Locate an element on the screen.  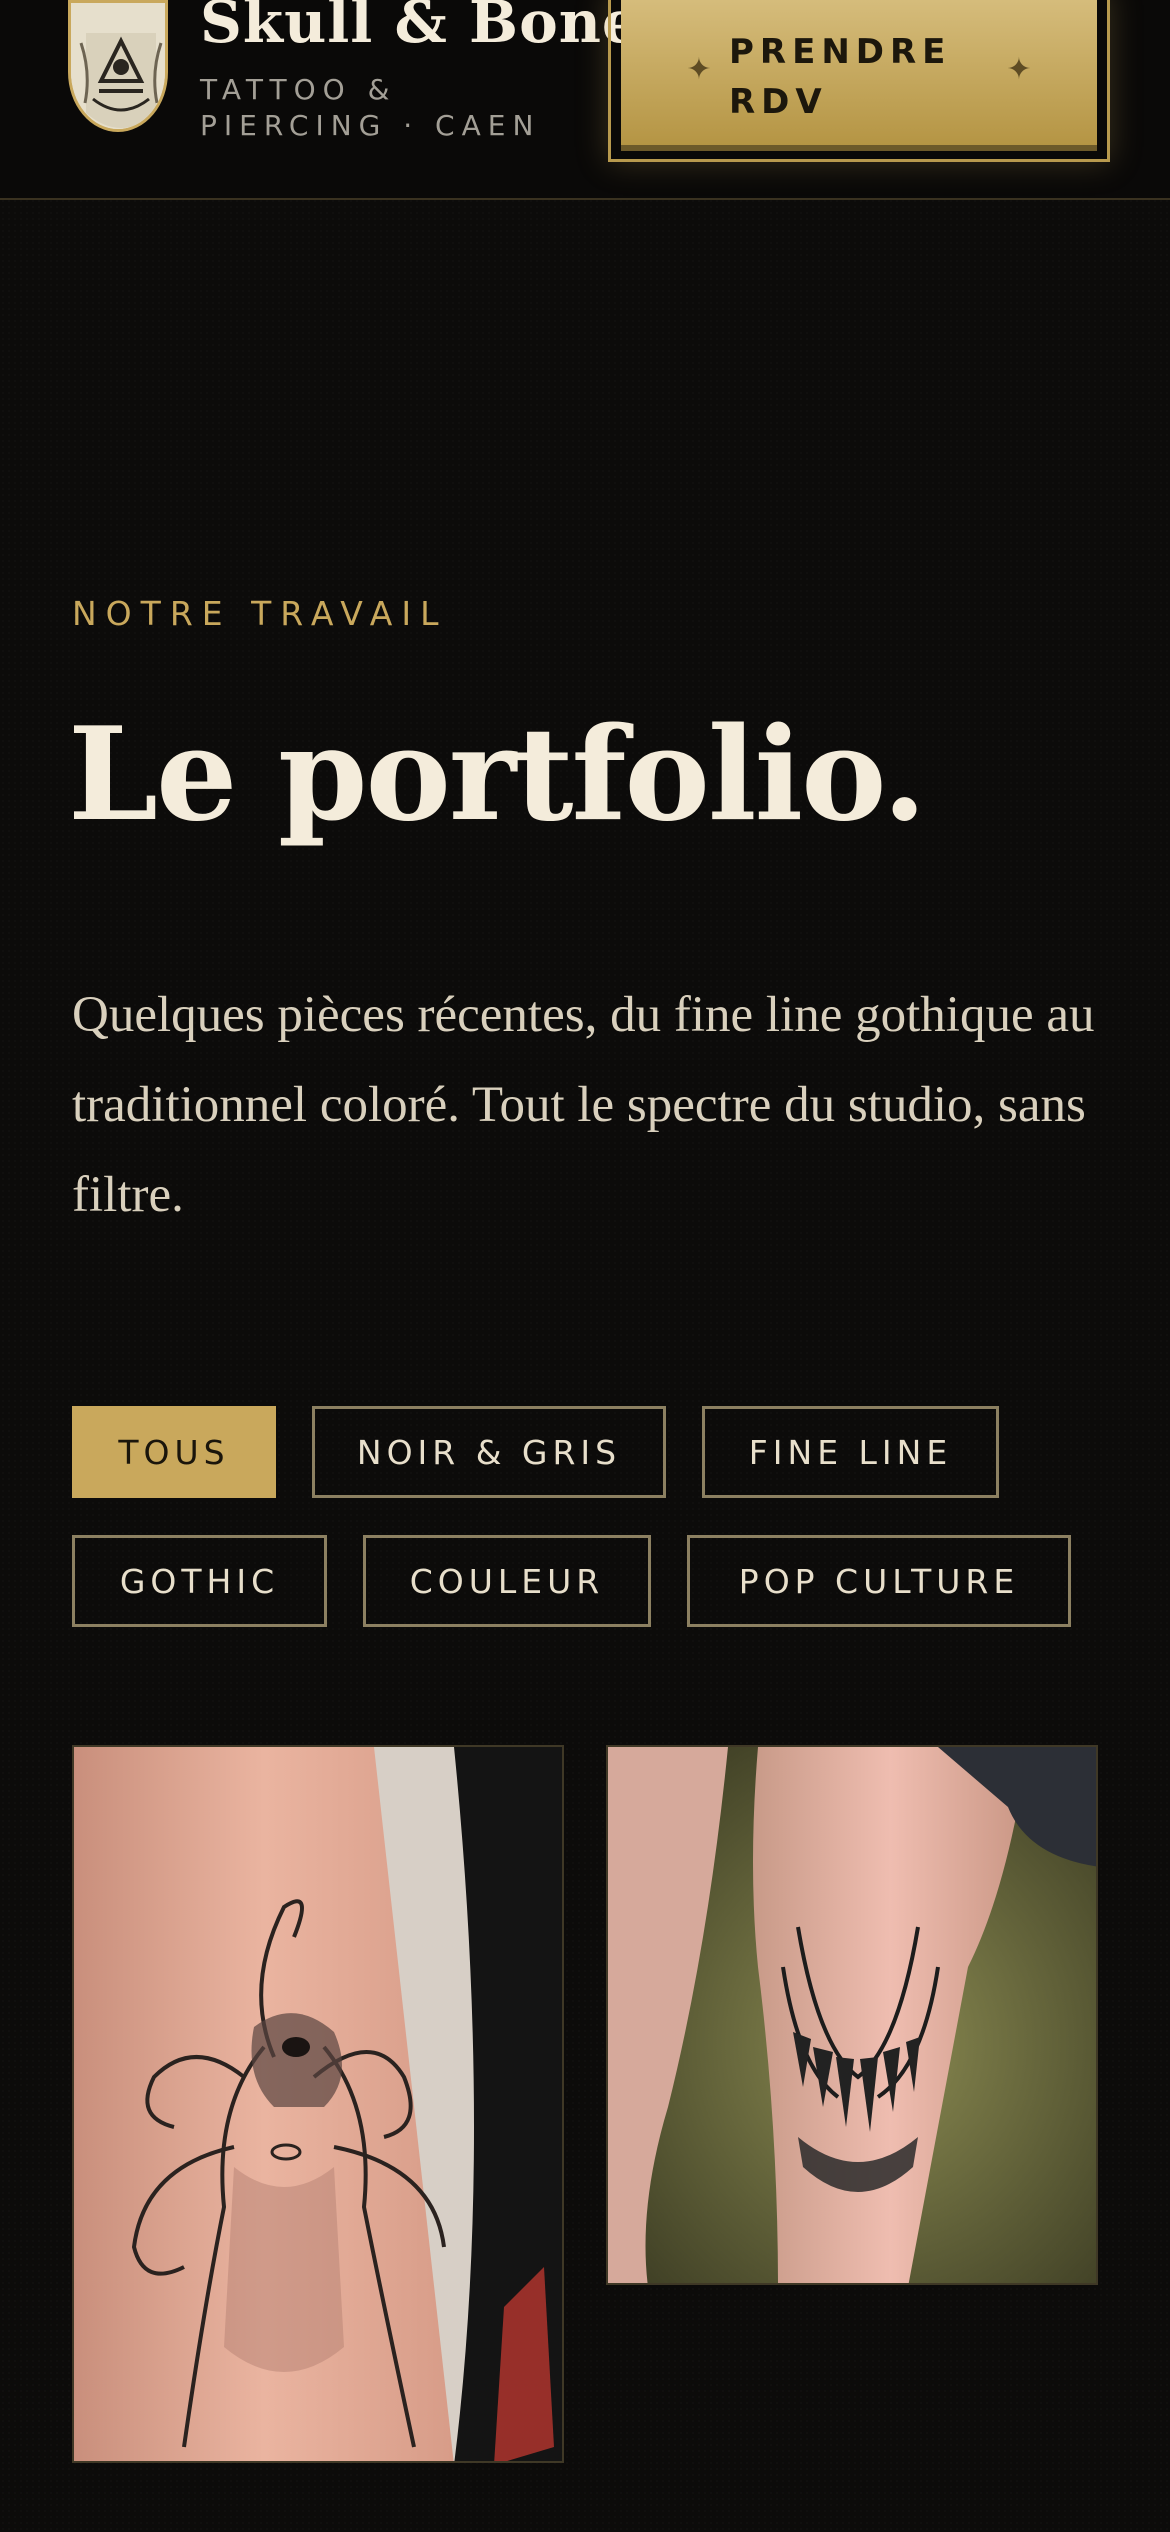
cta-frame: ✦ PRENDRE RDV ✦ is located at coordinates (859, 81).